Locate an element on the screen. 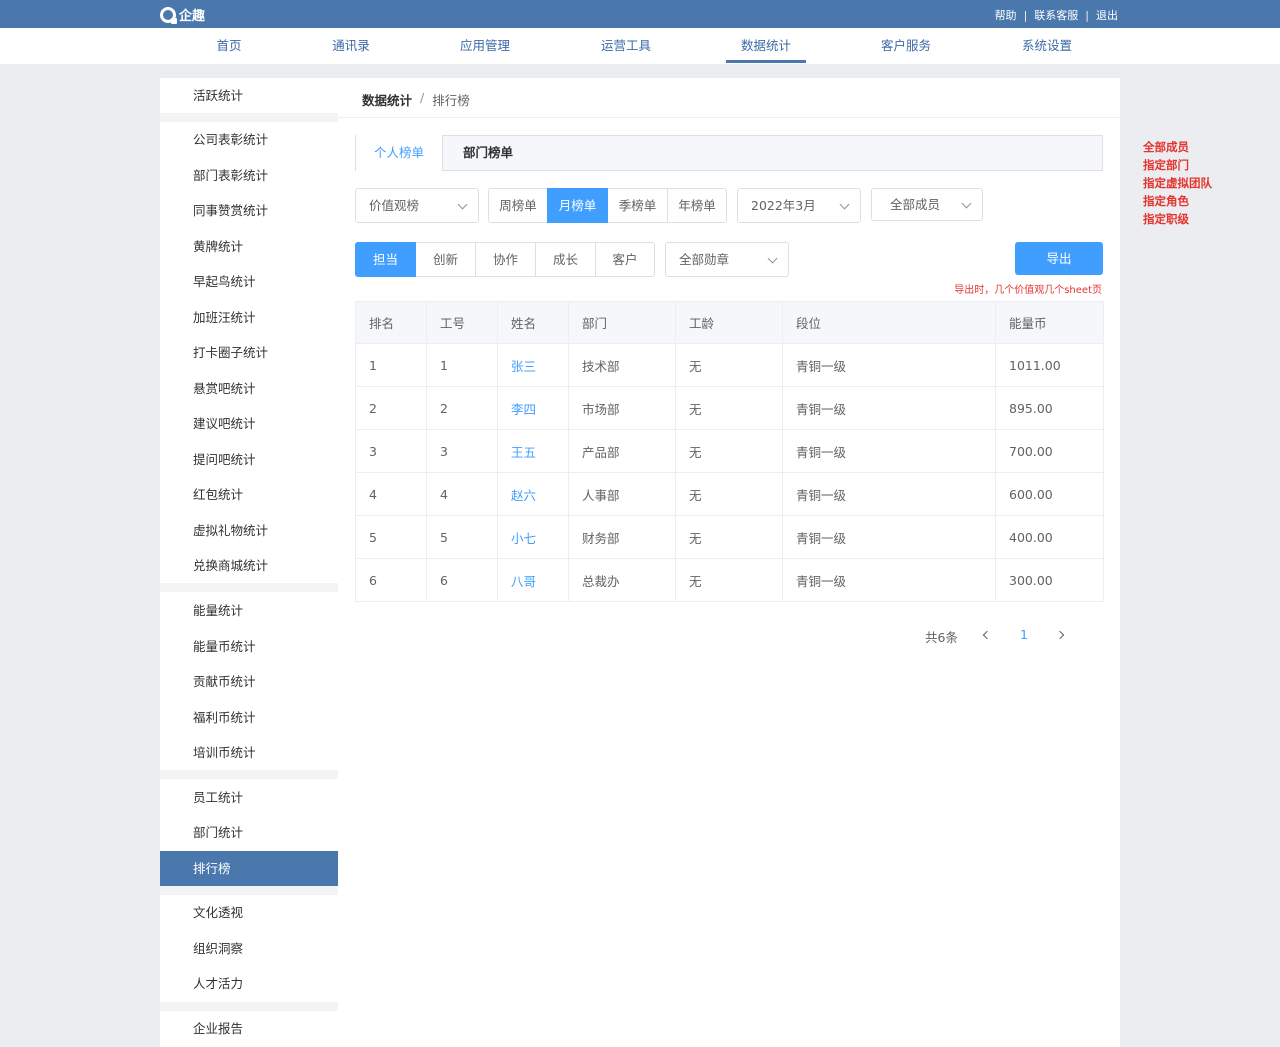  sidebar-item-org-insight: 组织洞察 is located at coordinates (249, 948).